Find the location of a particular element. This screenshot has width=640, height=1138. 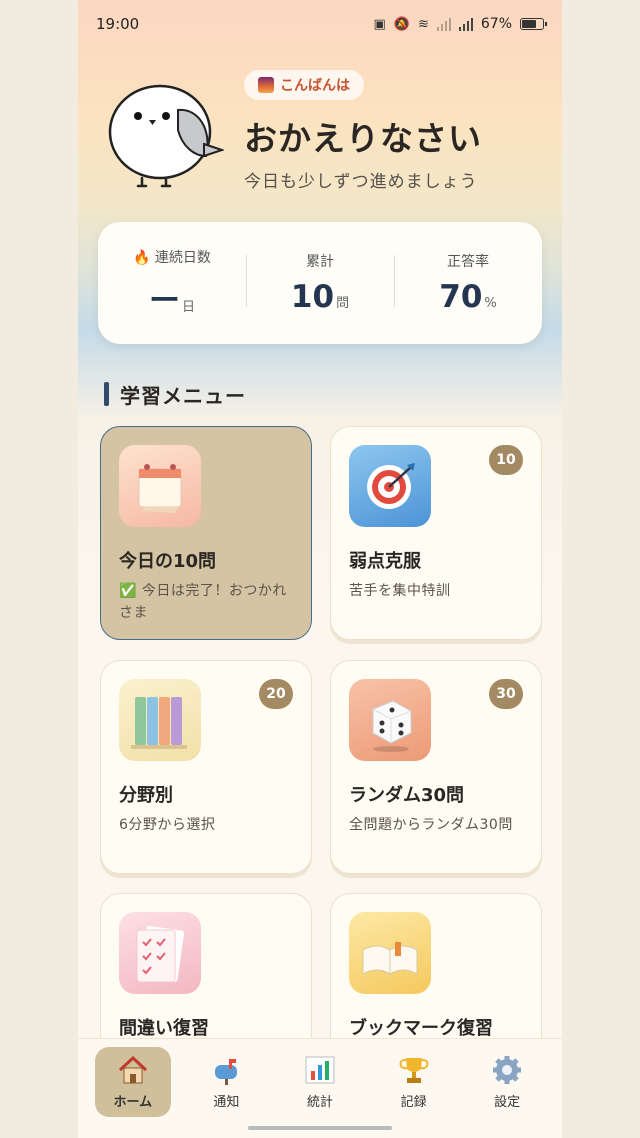

sunset-icon is located at coordinates (266, 85).